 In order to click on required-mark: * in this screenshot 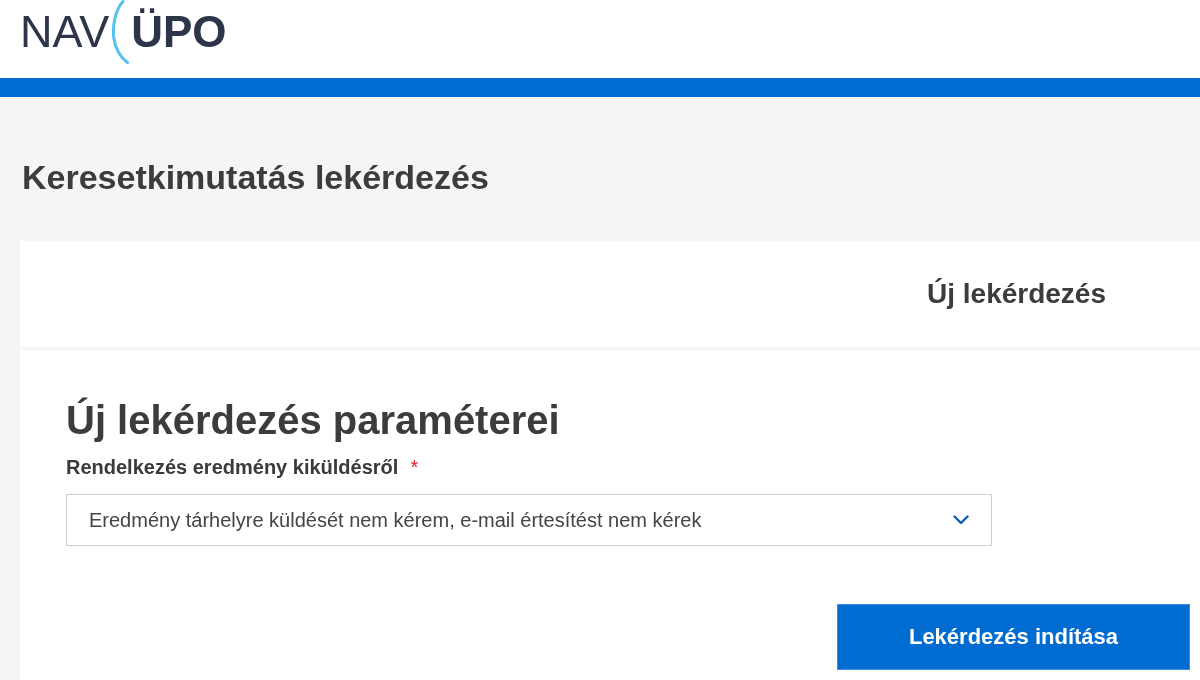, I will do `click(414, 467)`.